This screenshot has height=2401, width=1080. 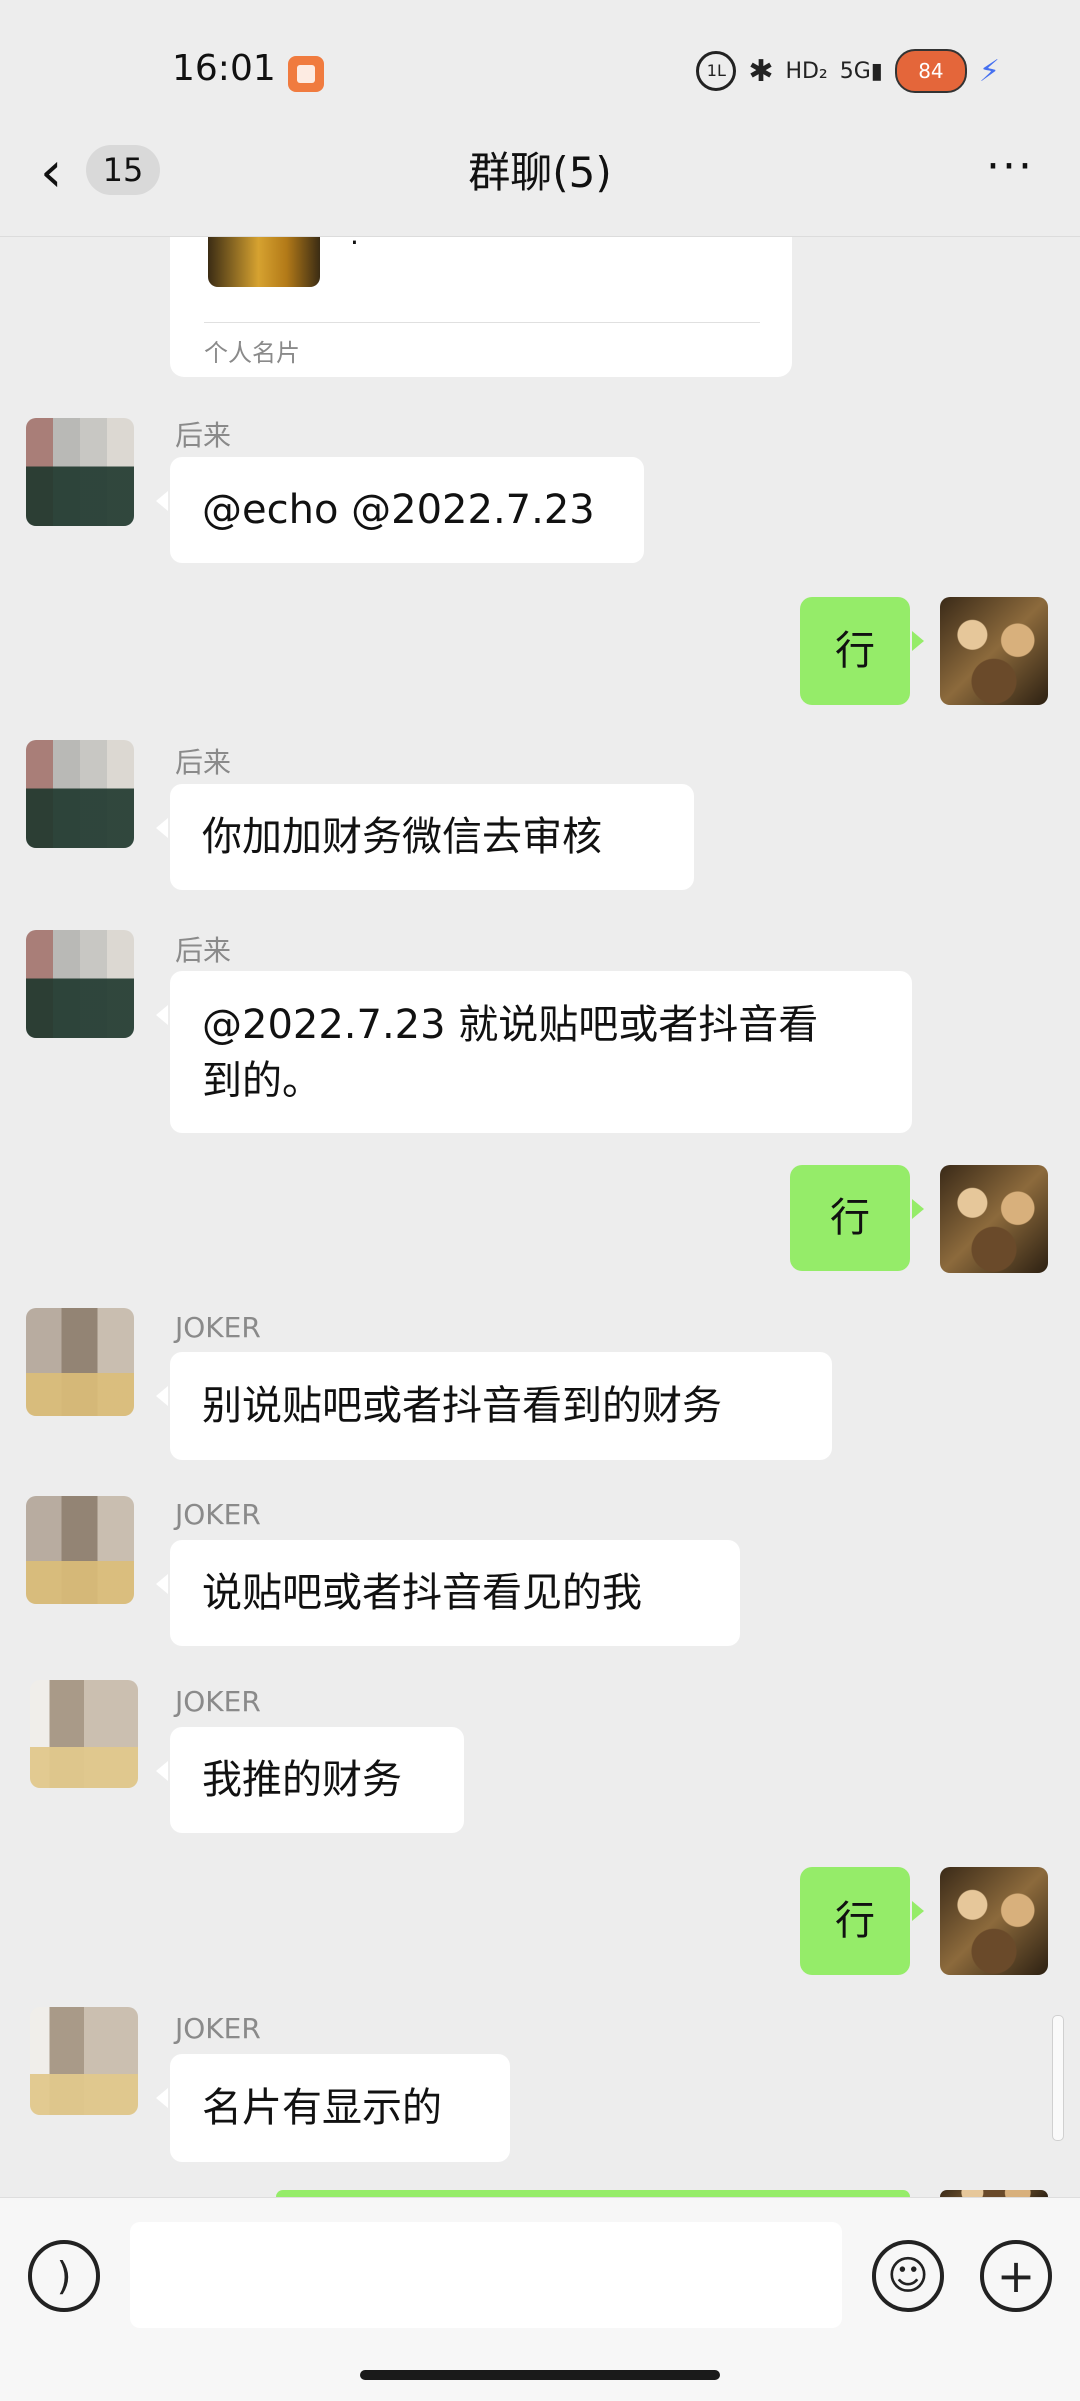 I want to click on message-bubble: 别说贴吧或者抖音看到的财务, so click(x=494, y=1406).